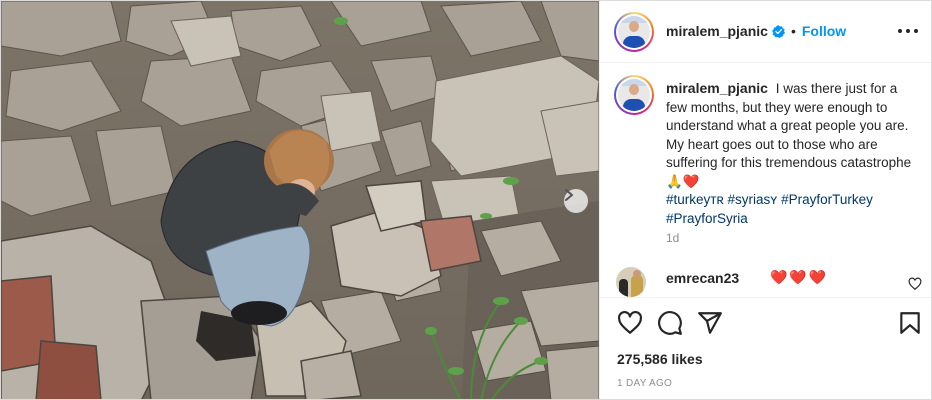 The image size is (932, 400). What do you see at coordinates (710, 323) in the screenshot?
I see `share-button` at bounding box center [710, 323].